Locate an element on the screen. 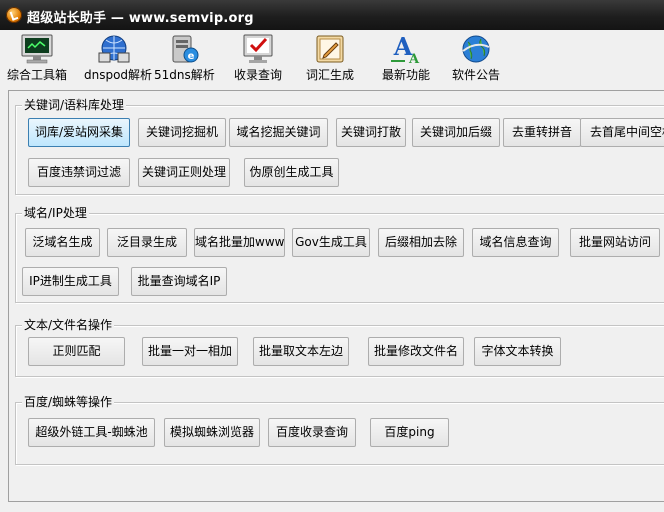  toolbar-label: 51dns解析 is located at coordinates (184, 75).